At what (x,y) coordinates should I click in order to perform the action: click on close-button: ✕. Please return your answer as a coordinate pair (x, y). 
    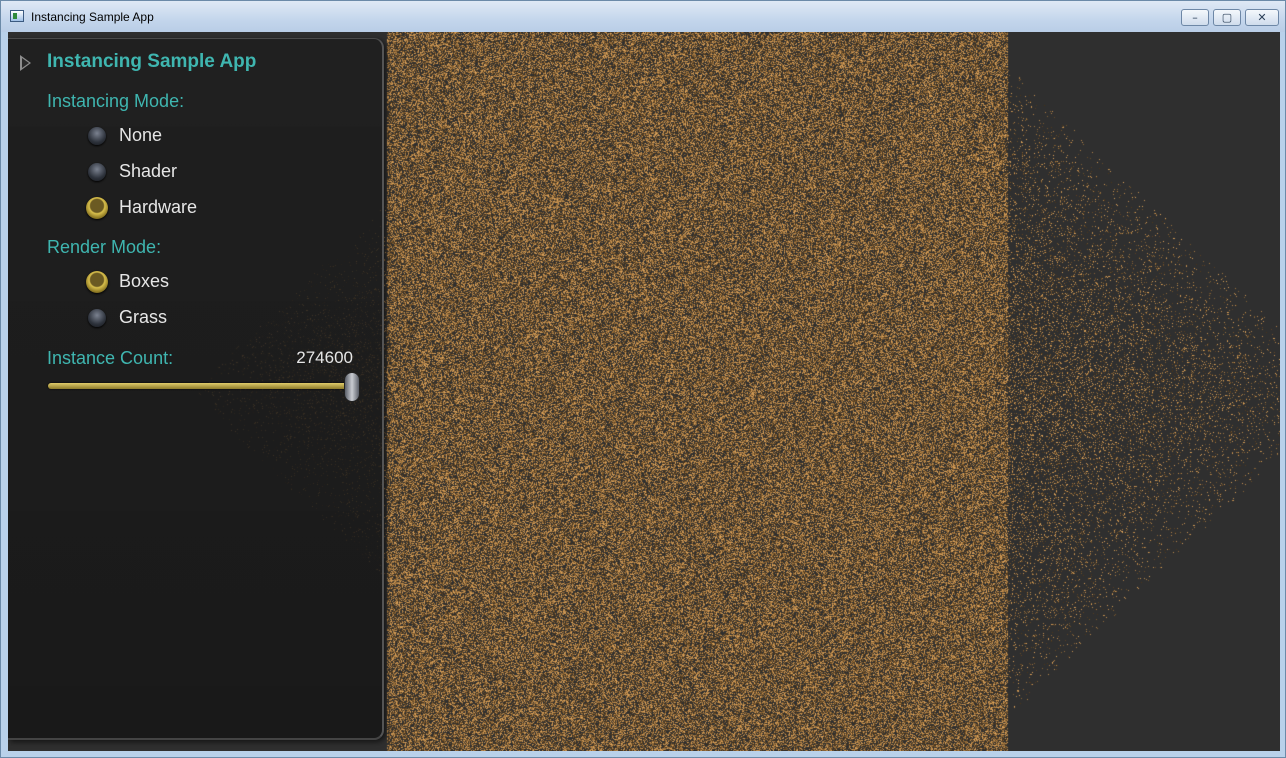
    Looking at the image, I should click on (1262, 17).